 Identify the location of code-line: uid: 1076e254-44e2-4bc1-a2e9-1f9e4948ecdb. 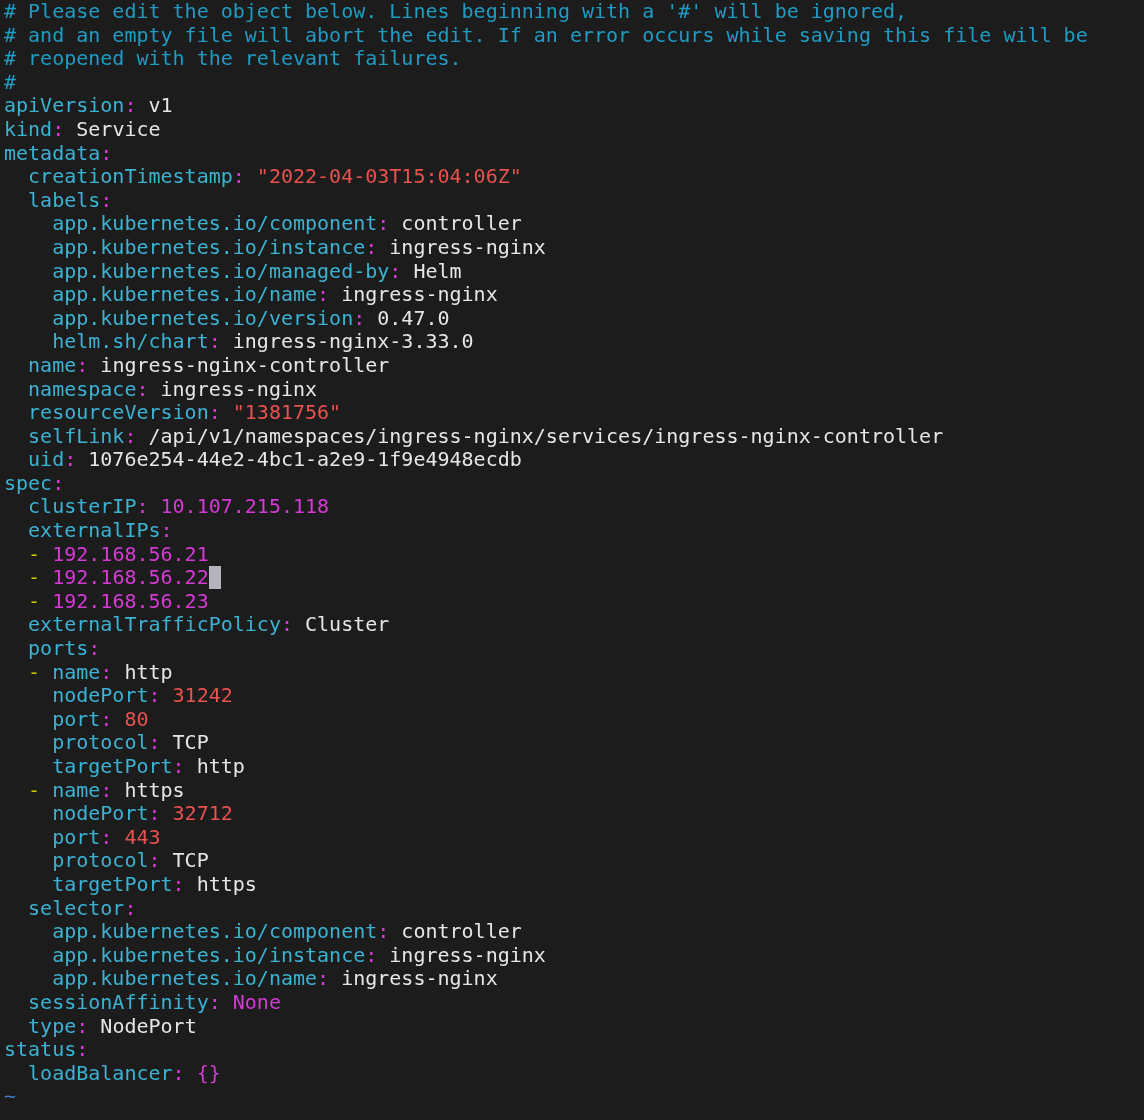
(275, 460).